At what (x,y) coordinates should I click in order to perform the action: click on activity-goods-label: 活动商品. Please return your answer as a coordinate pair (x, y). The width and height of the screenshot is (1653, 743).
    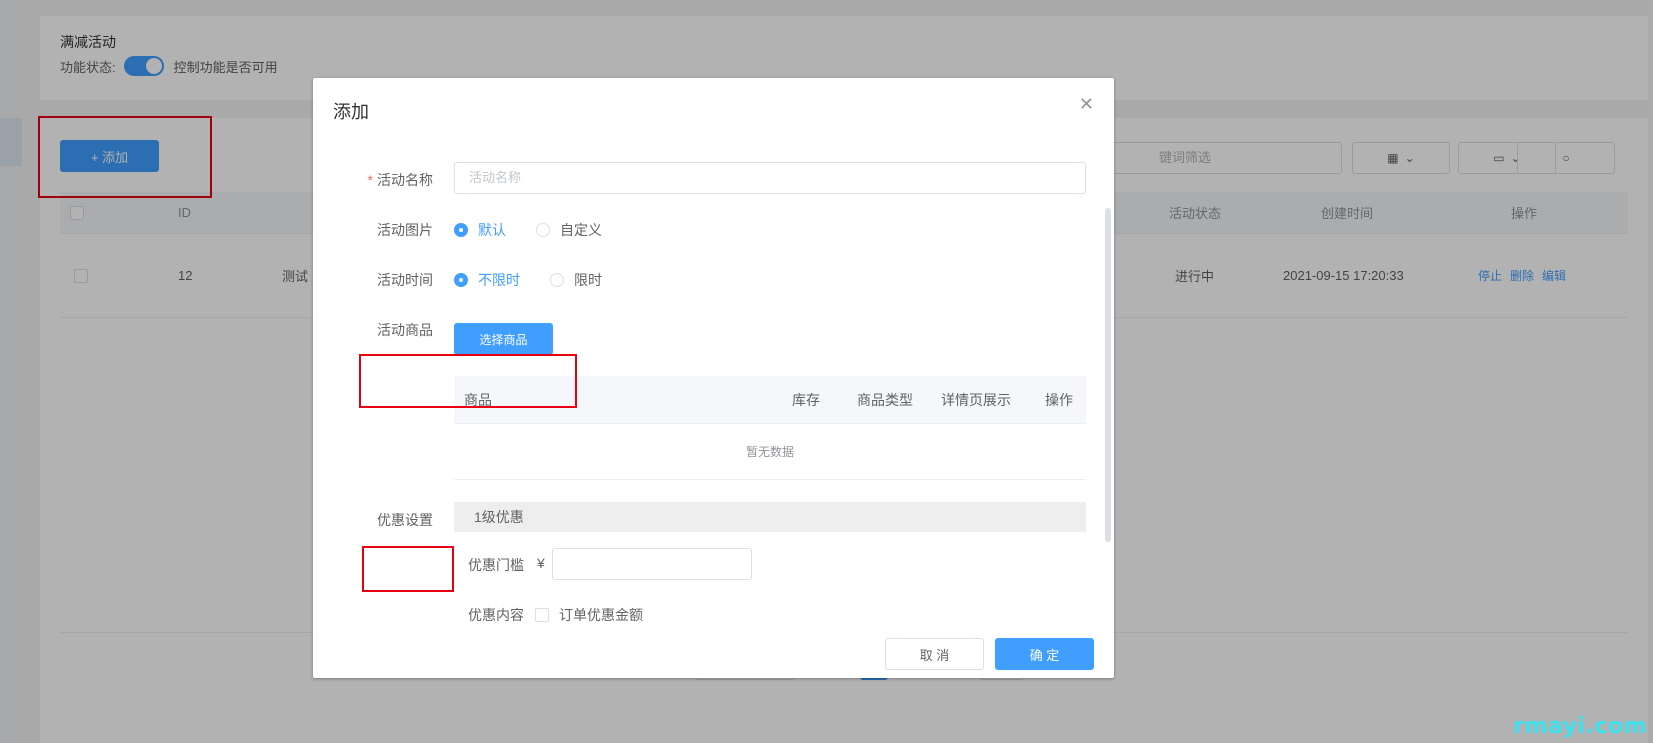
    Looking at the image, I should click on (405, 330).